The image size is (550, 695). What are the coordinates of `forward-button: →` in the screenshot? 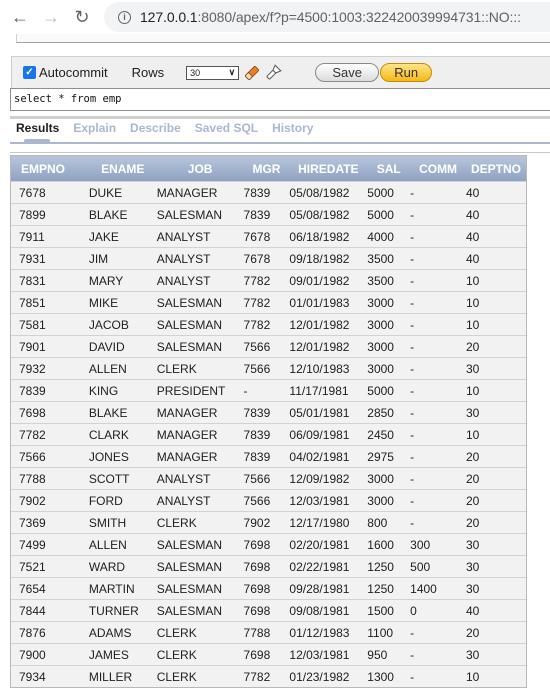 It's located at (51, 17).